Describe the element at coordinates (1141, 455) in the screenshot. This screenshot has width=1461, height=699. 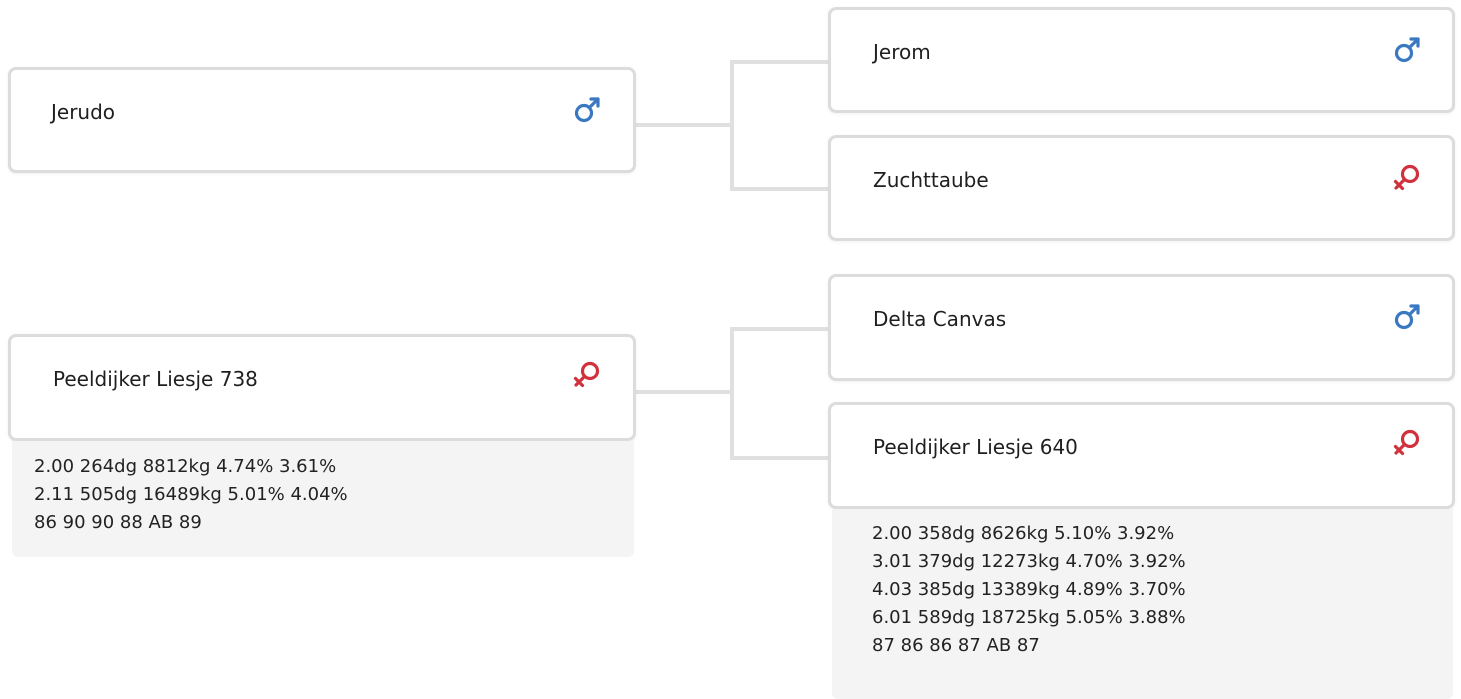
I see `pedigree-node-dam-dam: Peeldijker Liesje 640` at that location.